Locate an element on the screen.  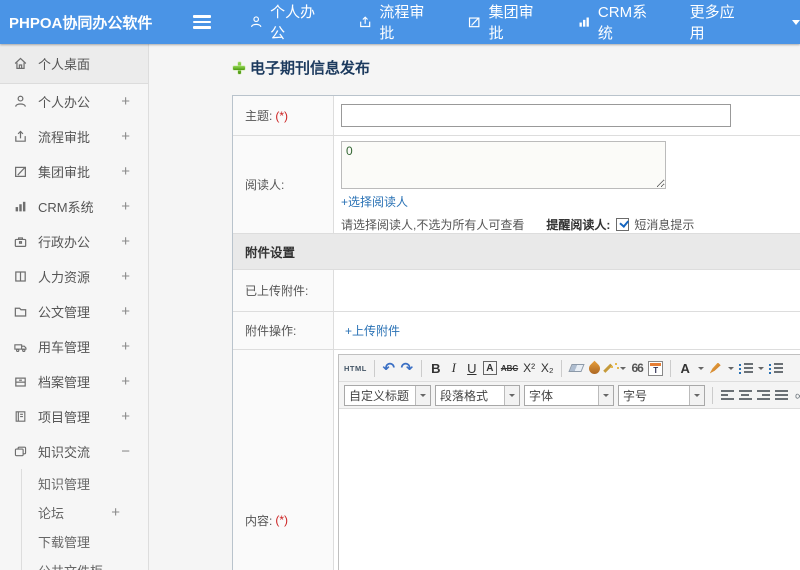
folder-icon is located at coordinates (20, 312).